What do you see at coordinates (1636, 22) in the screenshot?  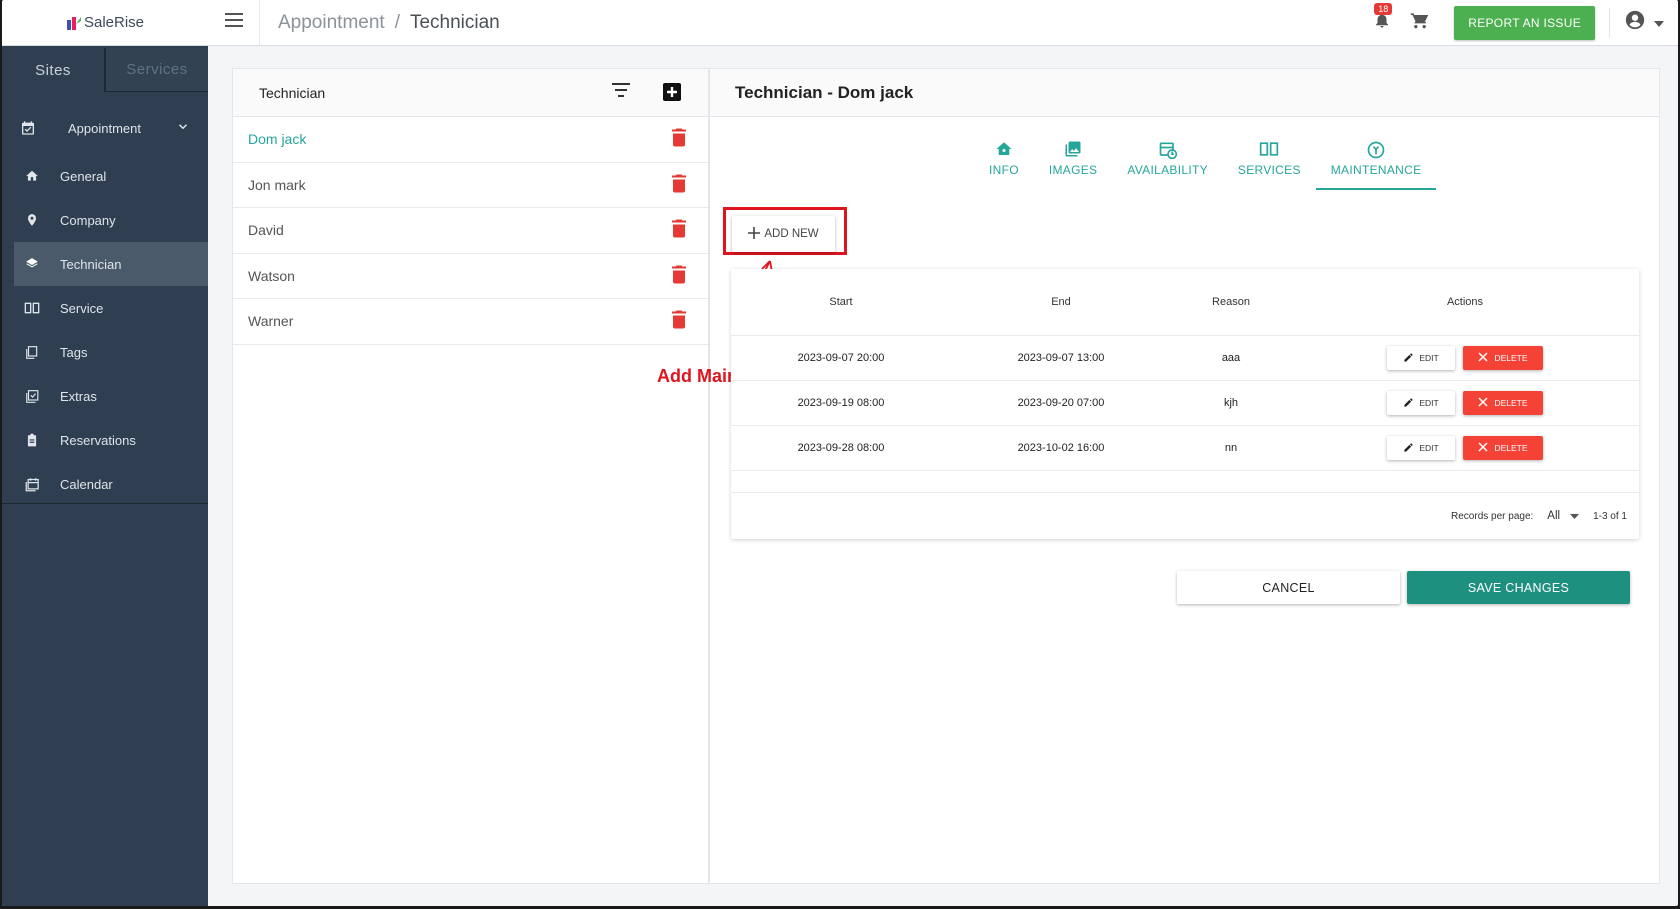 I see `user-menu` at bounding box center [1636, 22].